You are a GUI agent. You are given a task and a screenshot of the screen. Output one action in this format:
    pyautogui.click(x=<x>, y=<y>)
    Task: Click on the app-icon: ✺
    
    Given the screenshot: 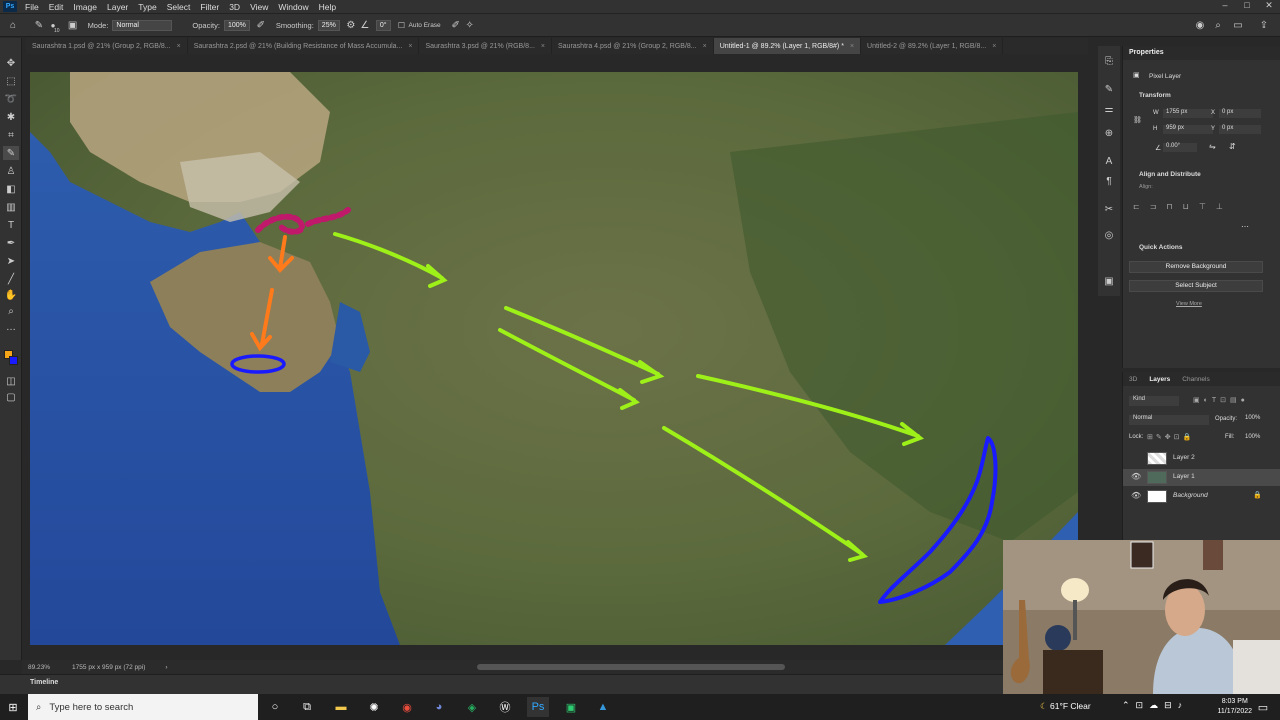 What is the action you would take?
    pyautogui.click(x=374, y=707)
    